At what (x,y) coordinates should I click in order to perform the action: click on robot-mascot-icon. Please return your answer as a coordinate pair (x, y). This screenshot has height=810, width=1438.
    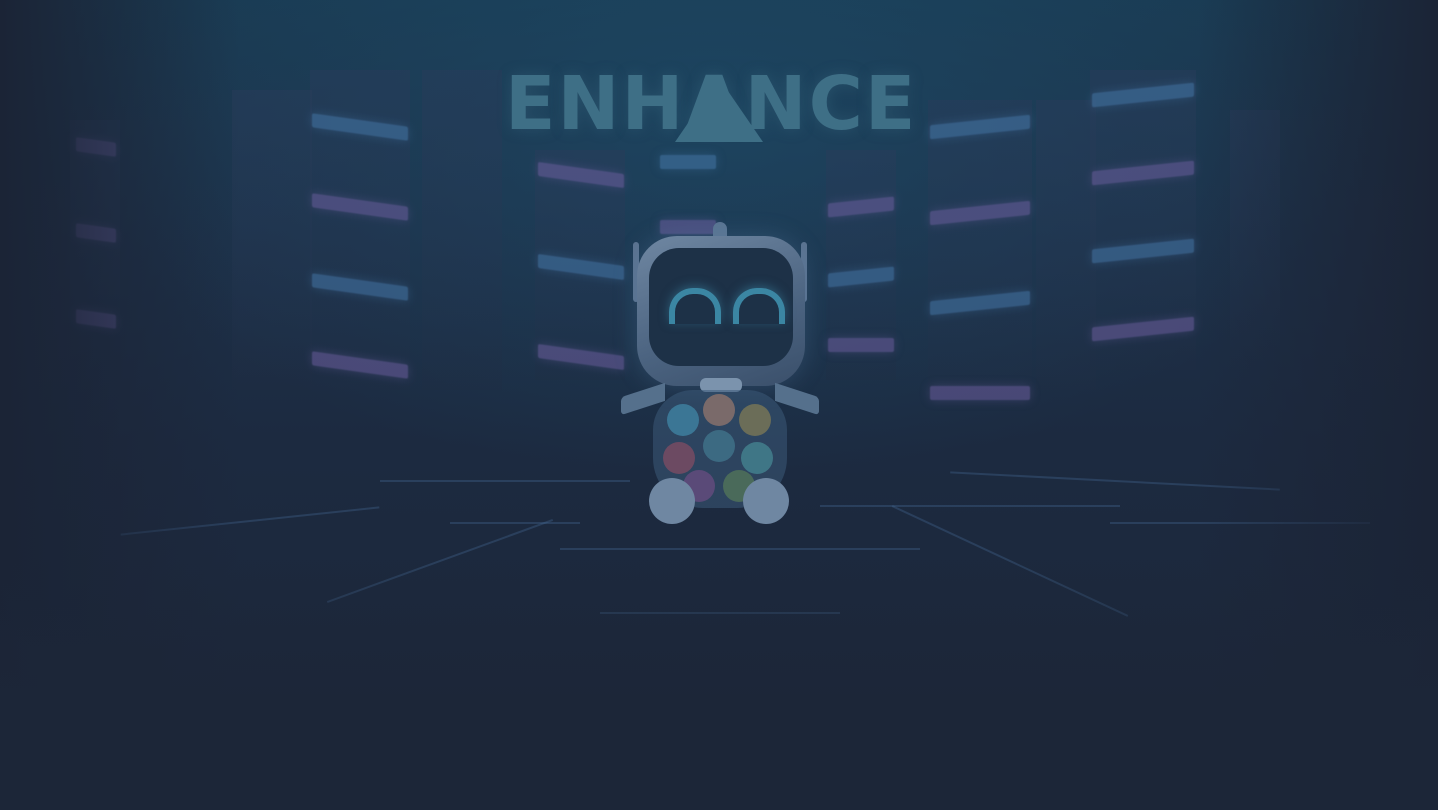
    Looking at the image, I should click on (720, 377).